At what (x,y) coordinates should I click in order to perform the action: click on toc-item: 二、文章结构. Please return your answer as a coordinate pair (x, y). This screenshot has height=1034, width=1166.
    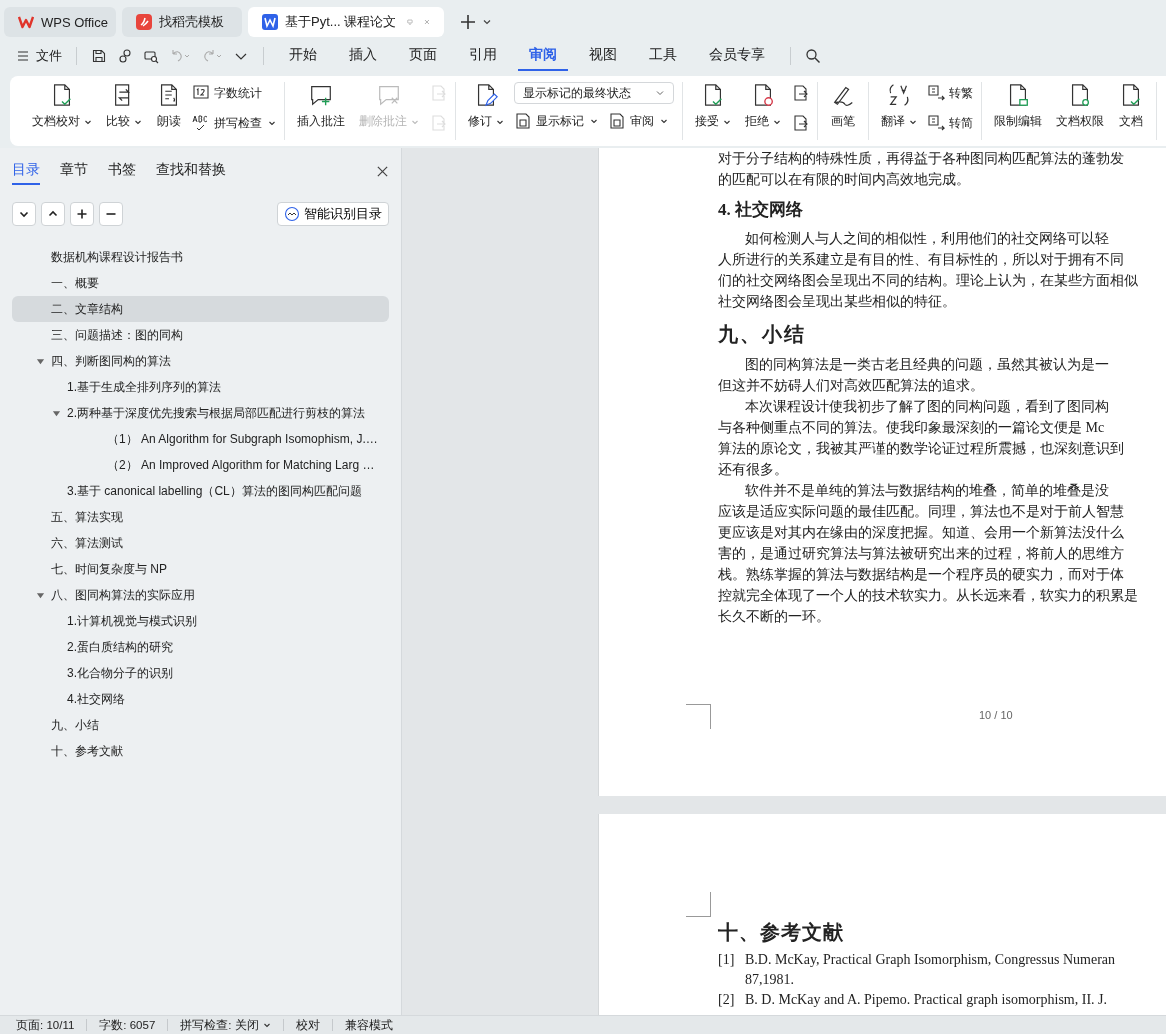
    Looking at the image, I should click on (200, 309).